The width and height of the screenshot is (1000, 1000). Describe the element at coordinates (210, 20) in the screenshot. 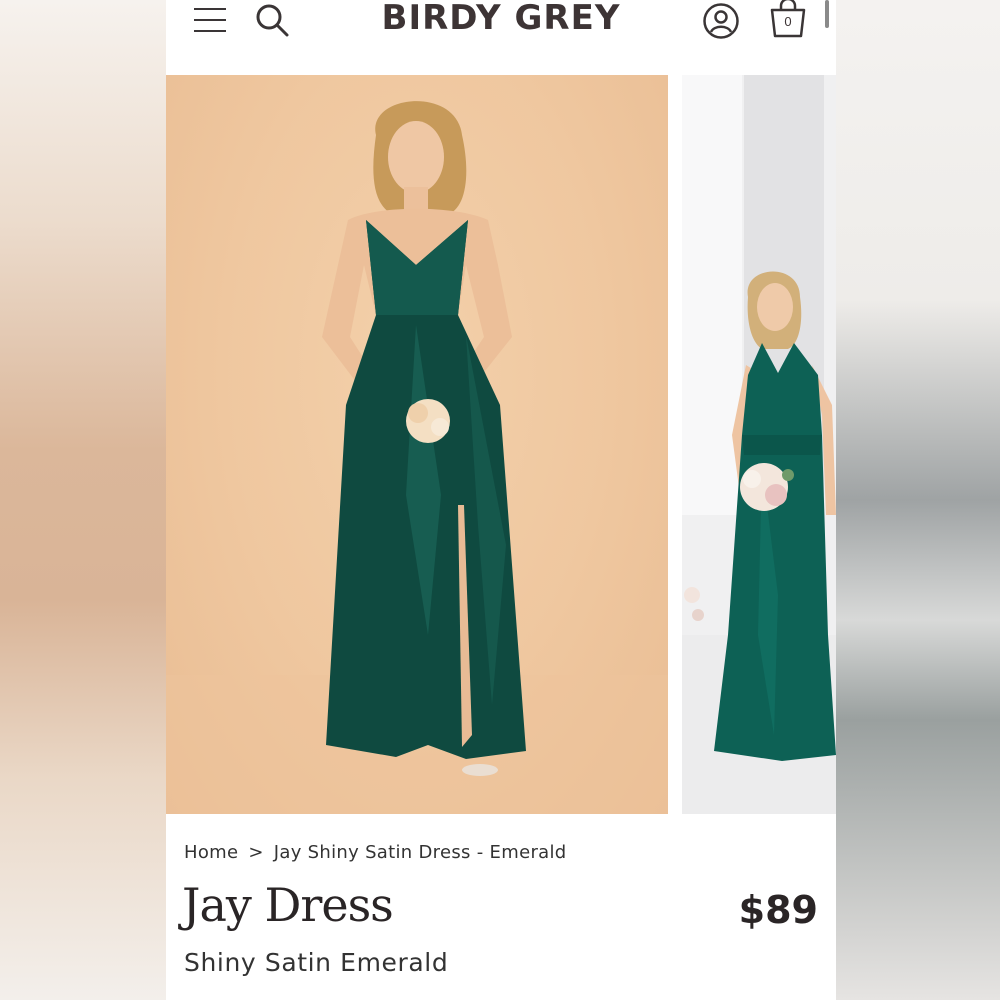

I see `menu-icon` at that location.